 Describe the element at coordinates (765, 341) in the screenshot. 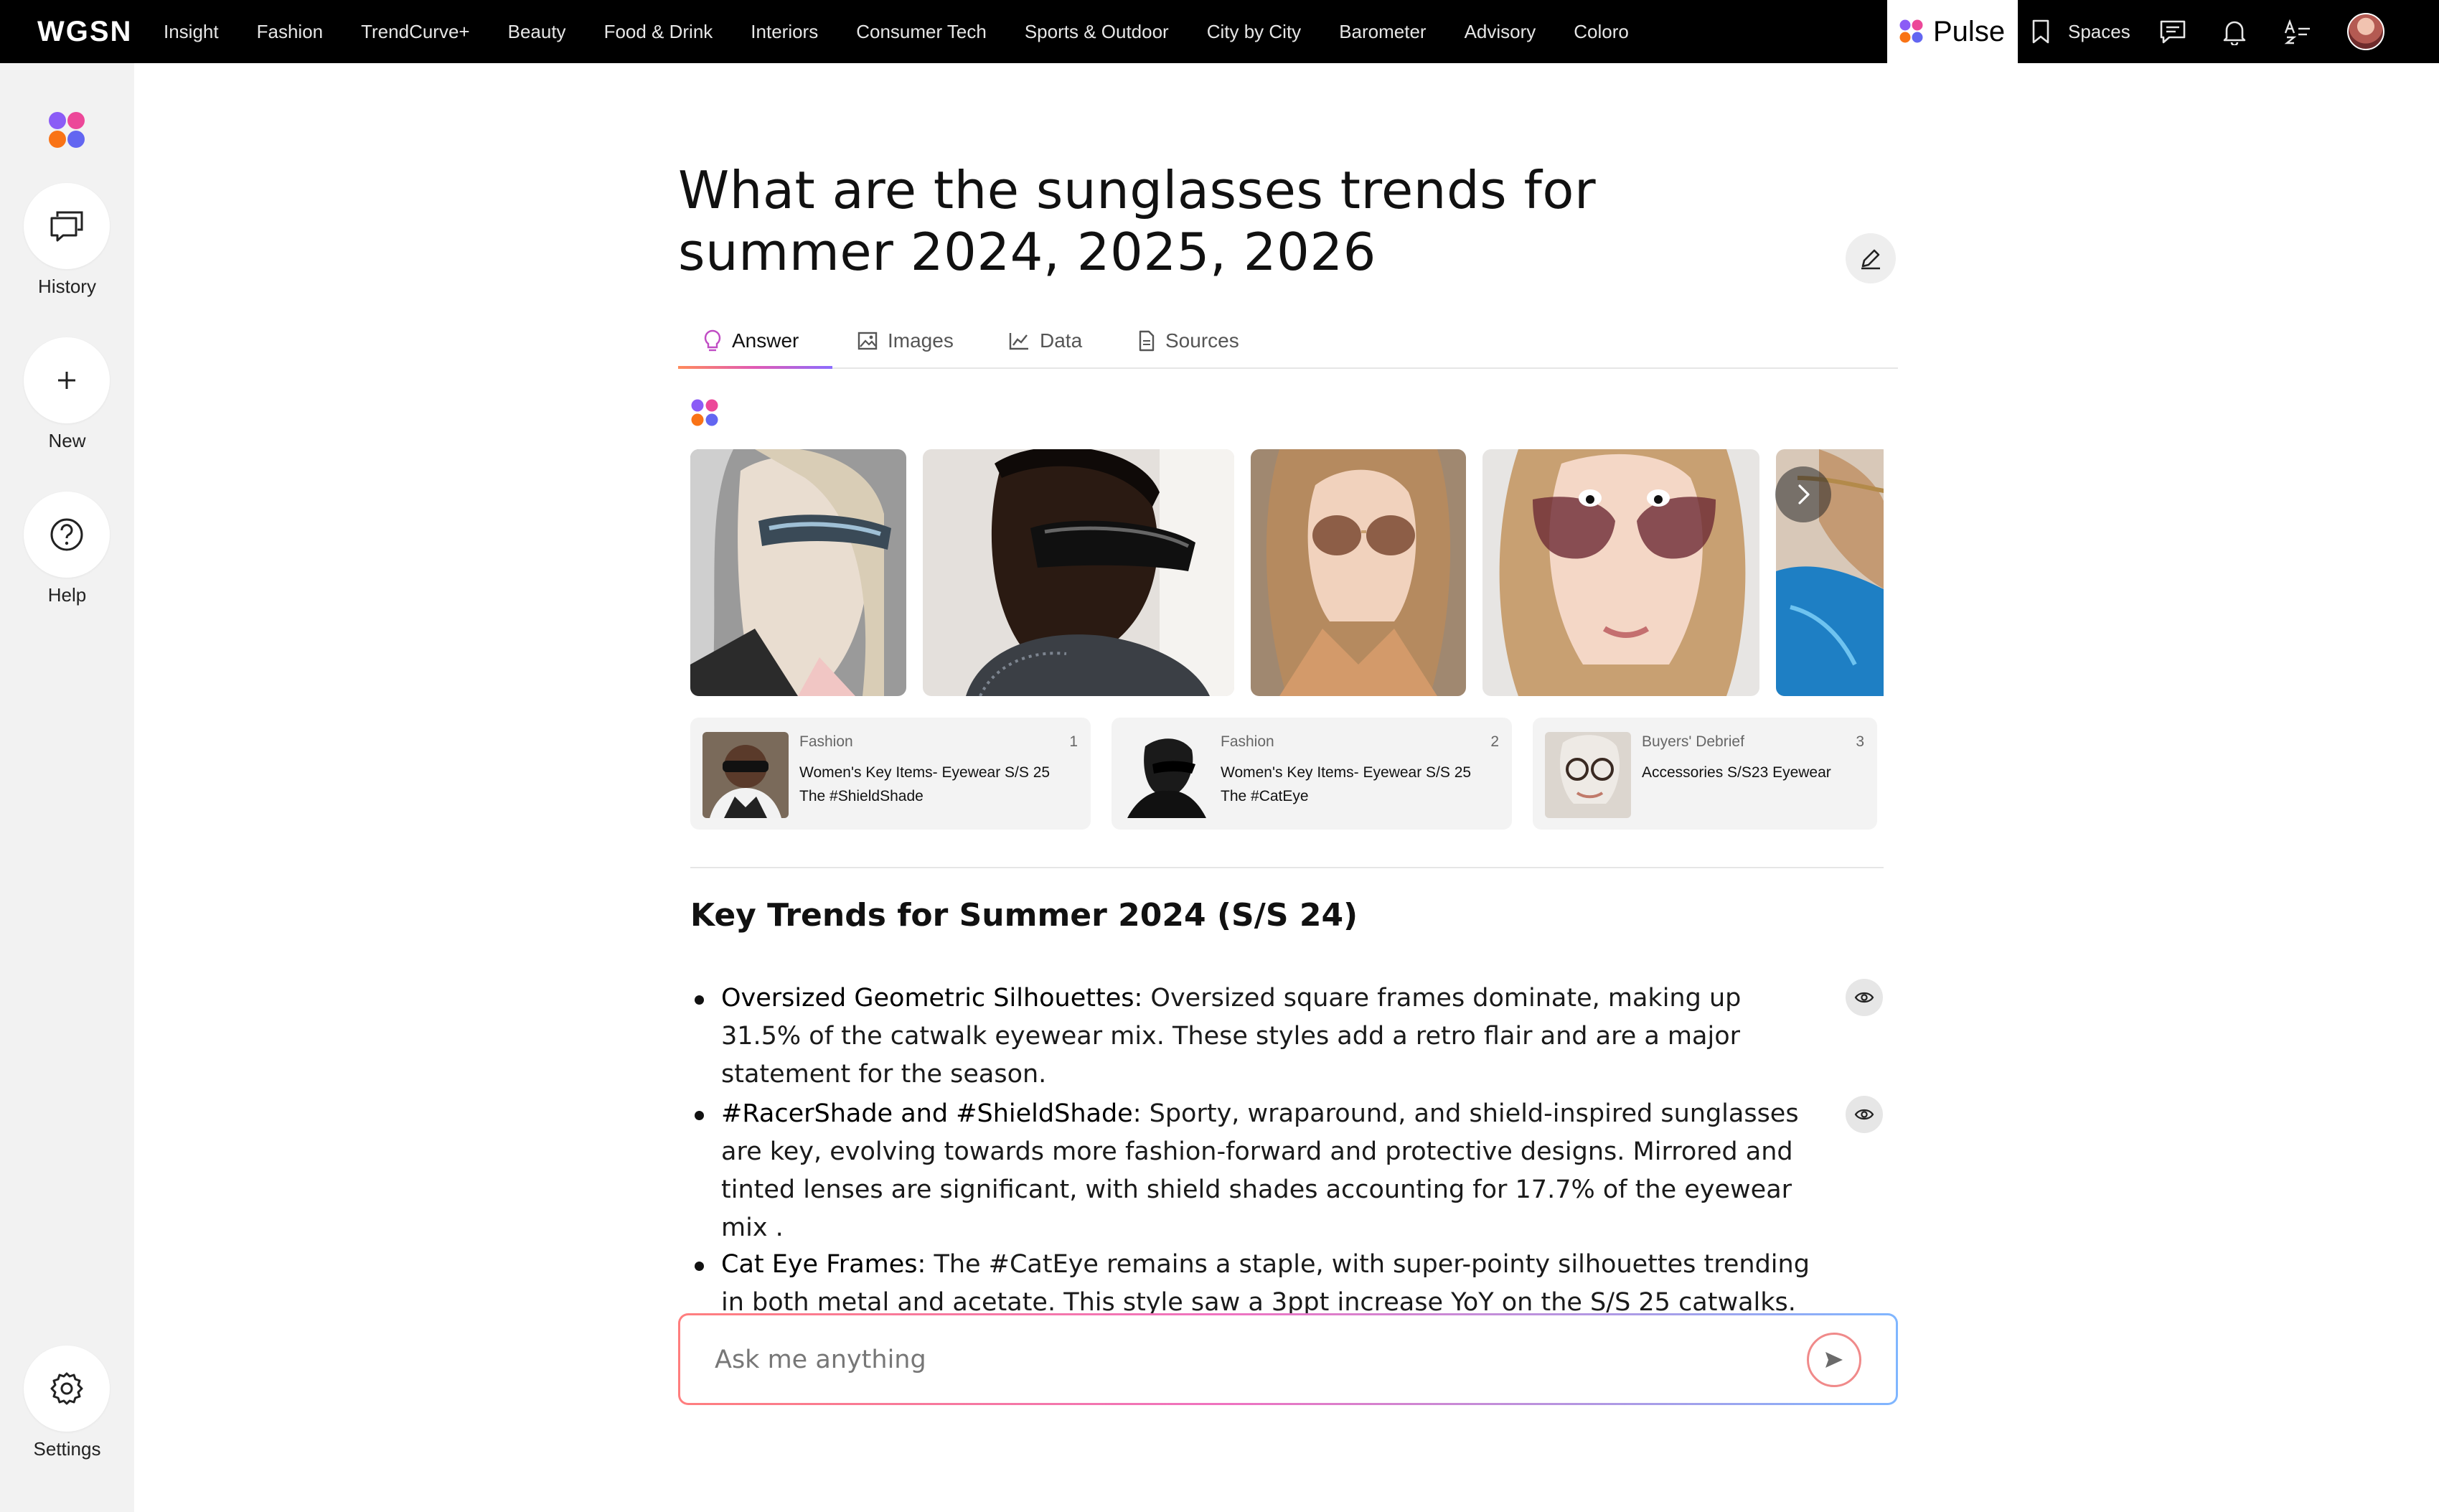

I see `tab-answer-label: Answer` at that location.